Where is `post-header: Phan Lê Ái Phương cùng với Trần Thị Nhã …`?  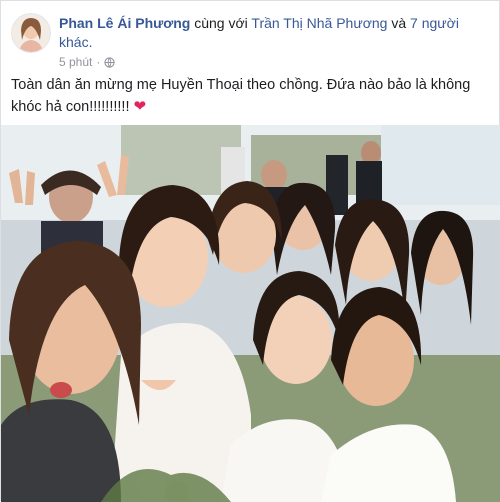
post-header: Phan Lê Ái Phương cùng với Trần Thị Nhã … is located at coordinates (250, 35).